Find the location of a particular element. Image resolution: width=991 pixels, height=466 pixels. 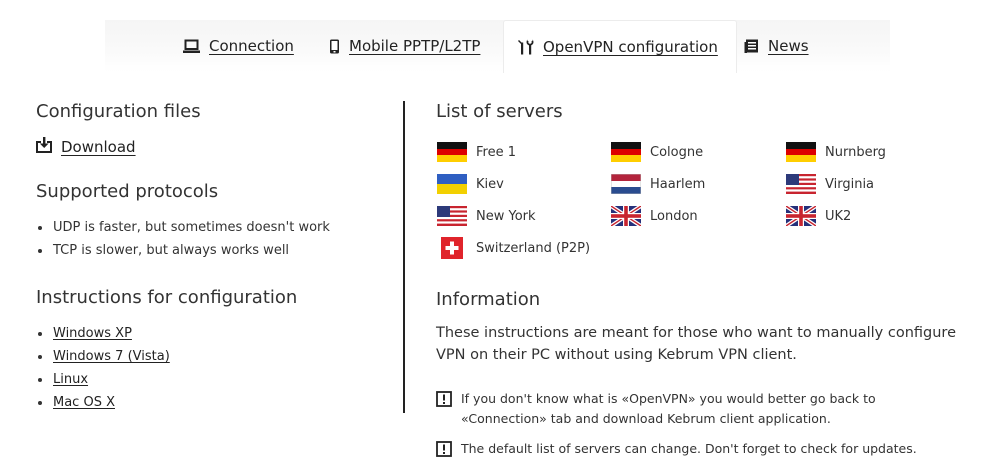

tab-news-label: News is located at coordinates (788, 46).